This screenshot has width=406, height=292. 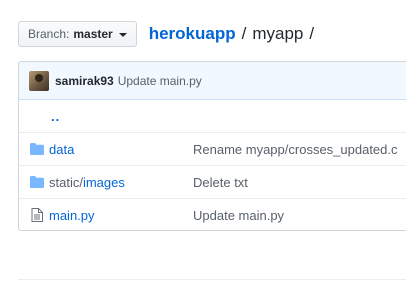 What do you see at coordinates (122, 34) in the screenshot?
I see `chevron-down-icon` at bounding box center [122, 34].